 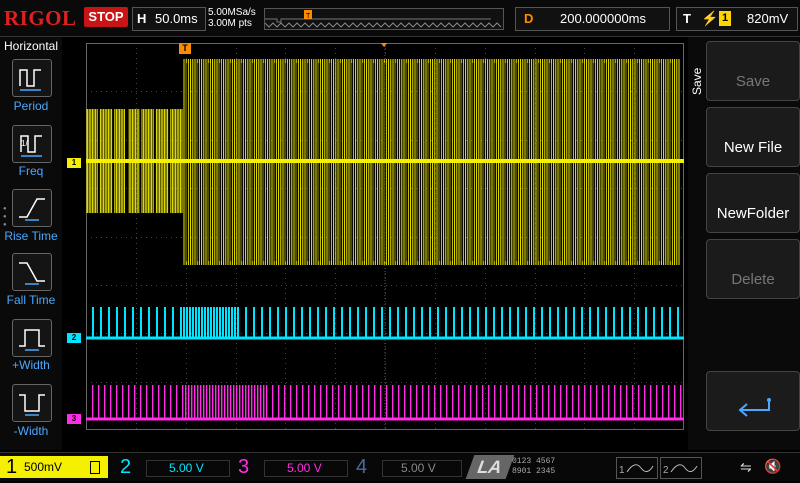 I want to click on rise-time-label: Rise Time, so click(x=31, y=236).